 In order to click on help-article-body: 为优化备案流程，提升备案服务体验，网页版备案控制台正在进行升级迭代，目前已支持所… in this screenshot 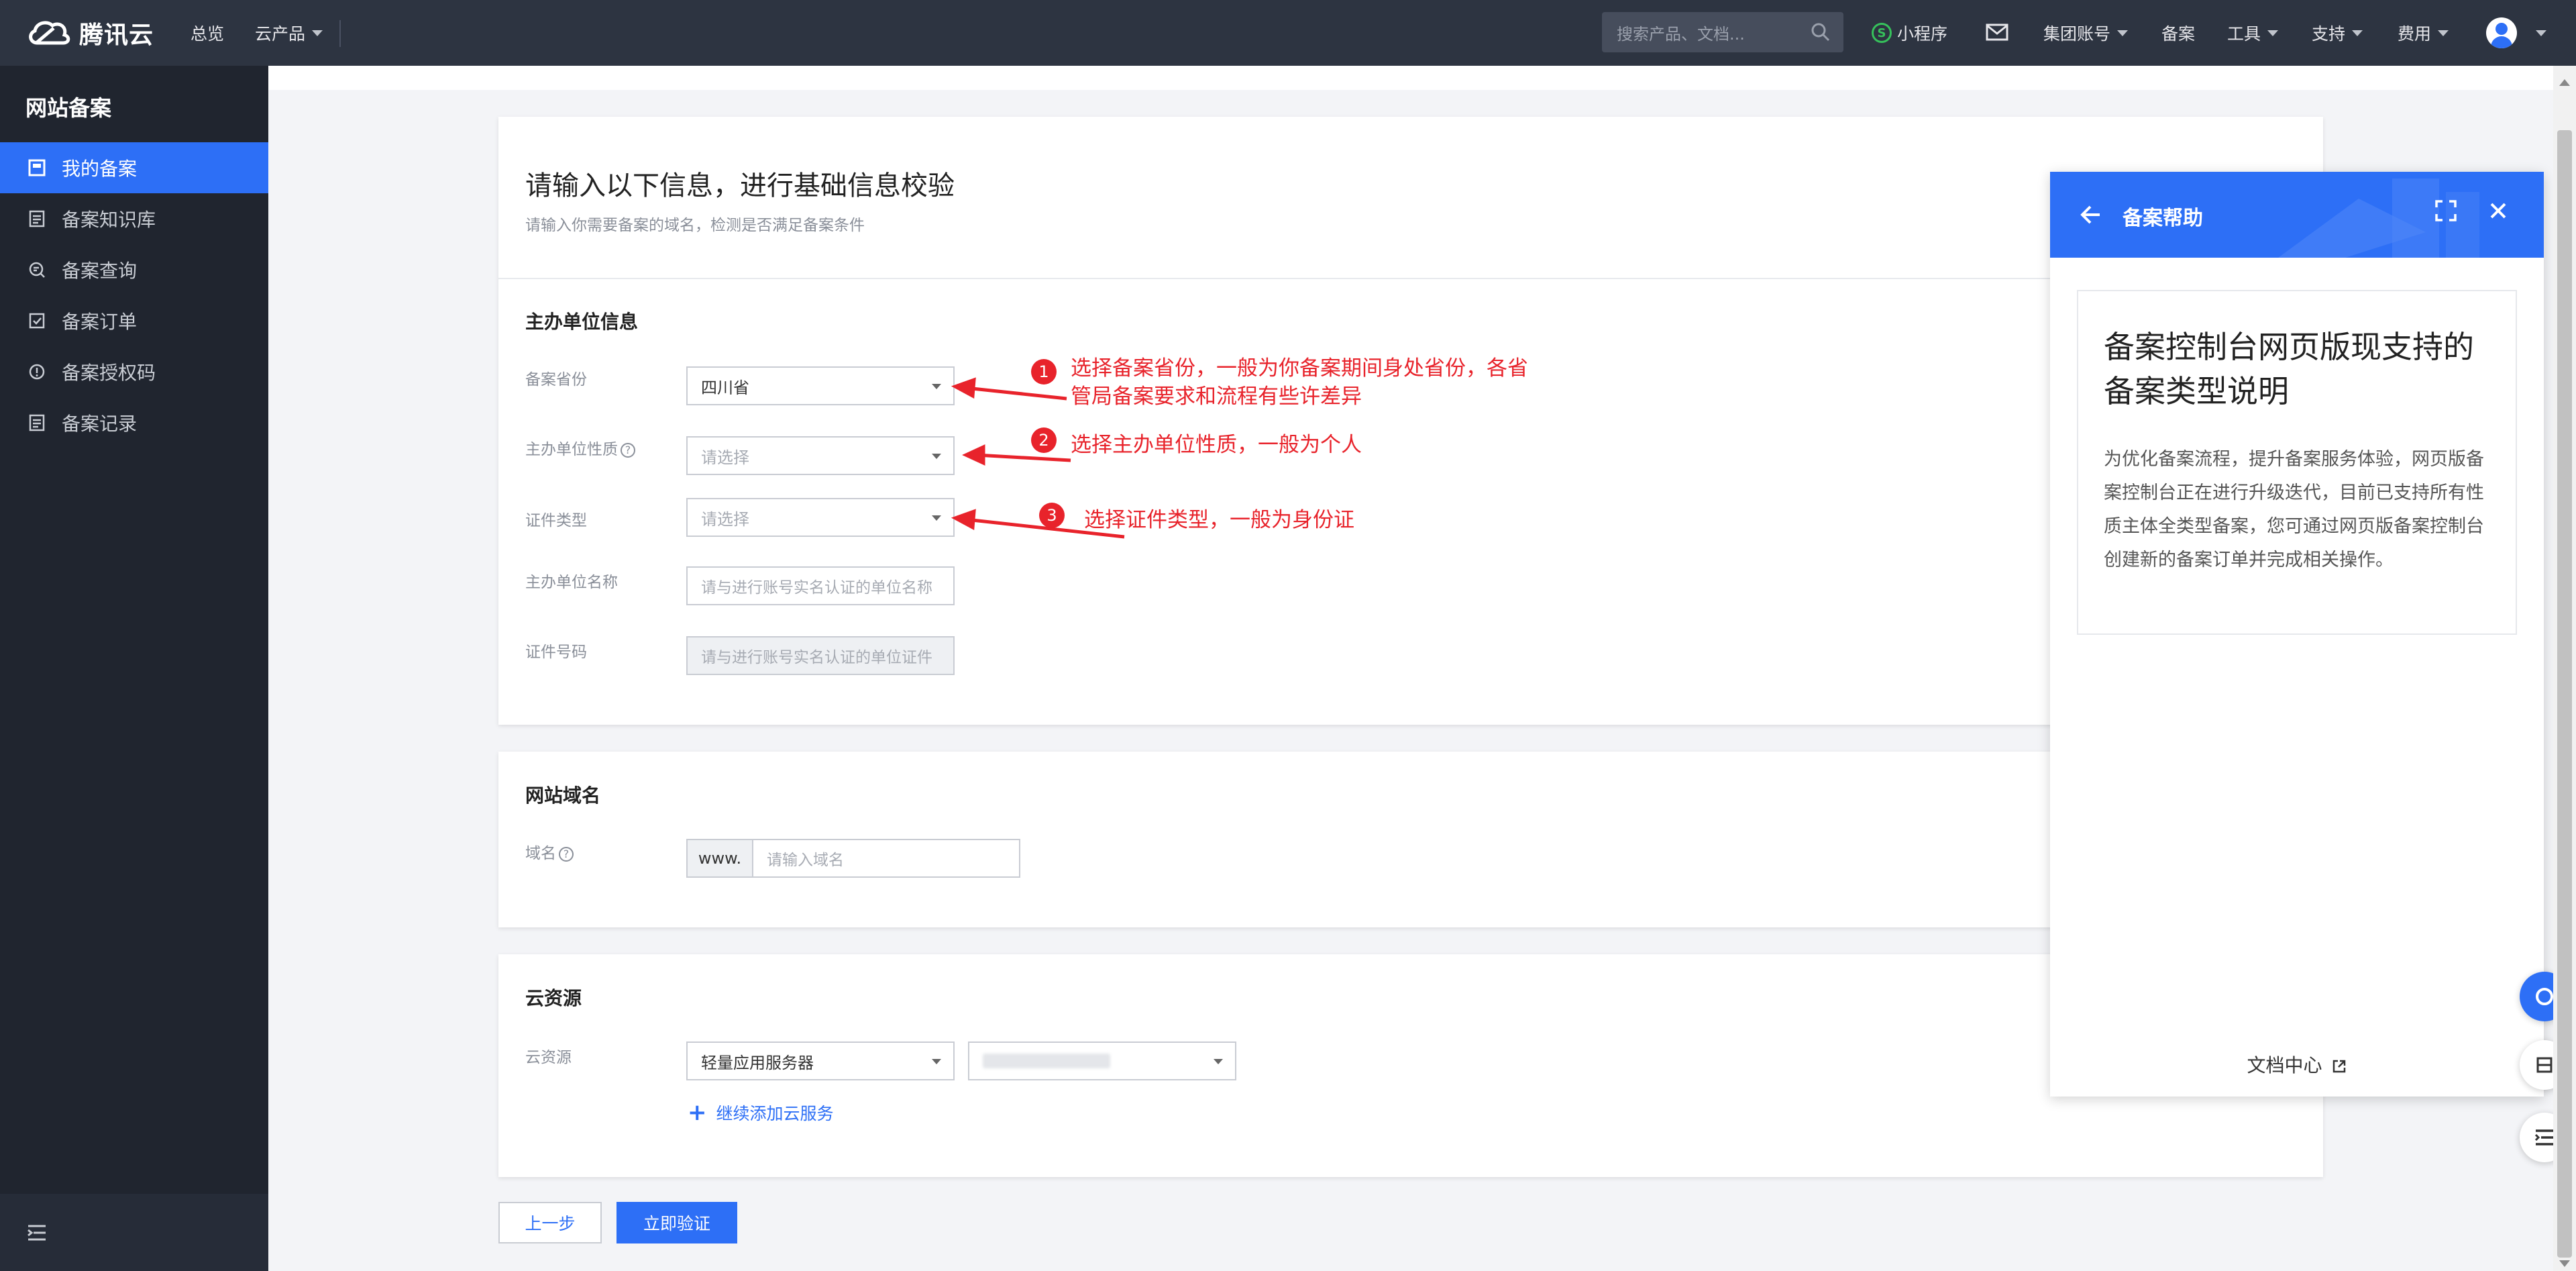, I will do `click(2294, 509)`.